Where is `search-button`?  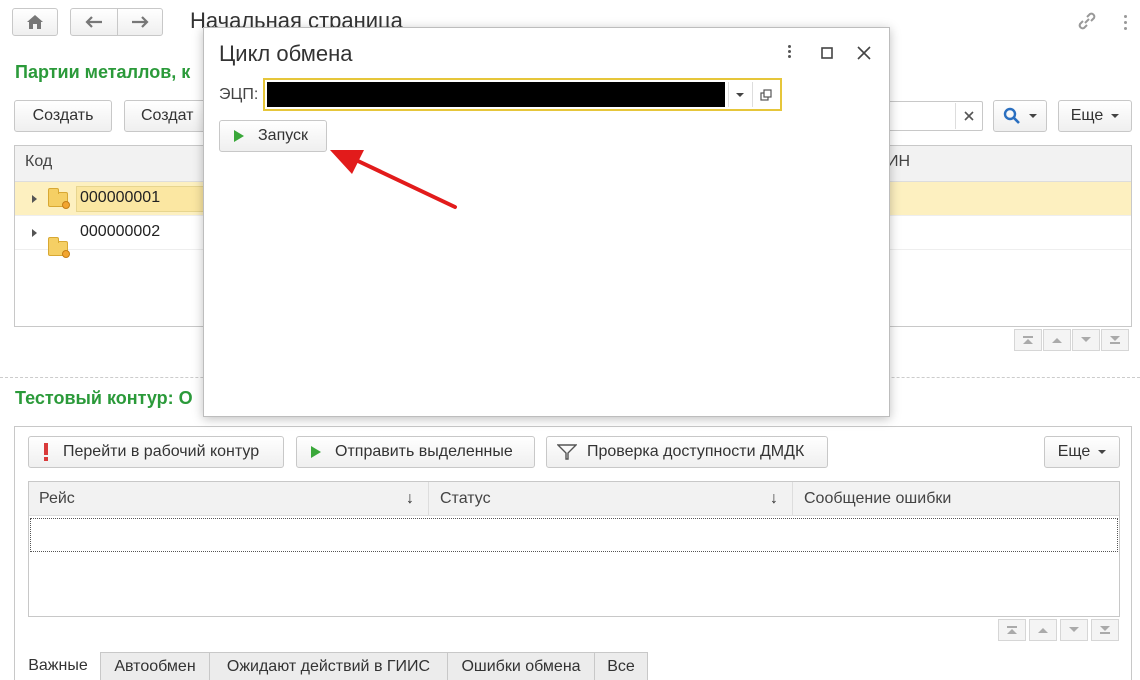
search-button is located at coordinates (1020, 116).